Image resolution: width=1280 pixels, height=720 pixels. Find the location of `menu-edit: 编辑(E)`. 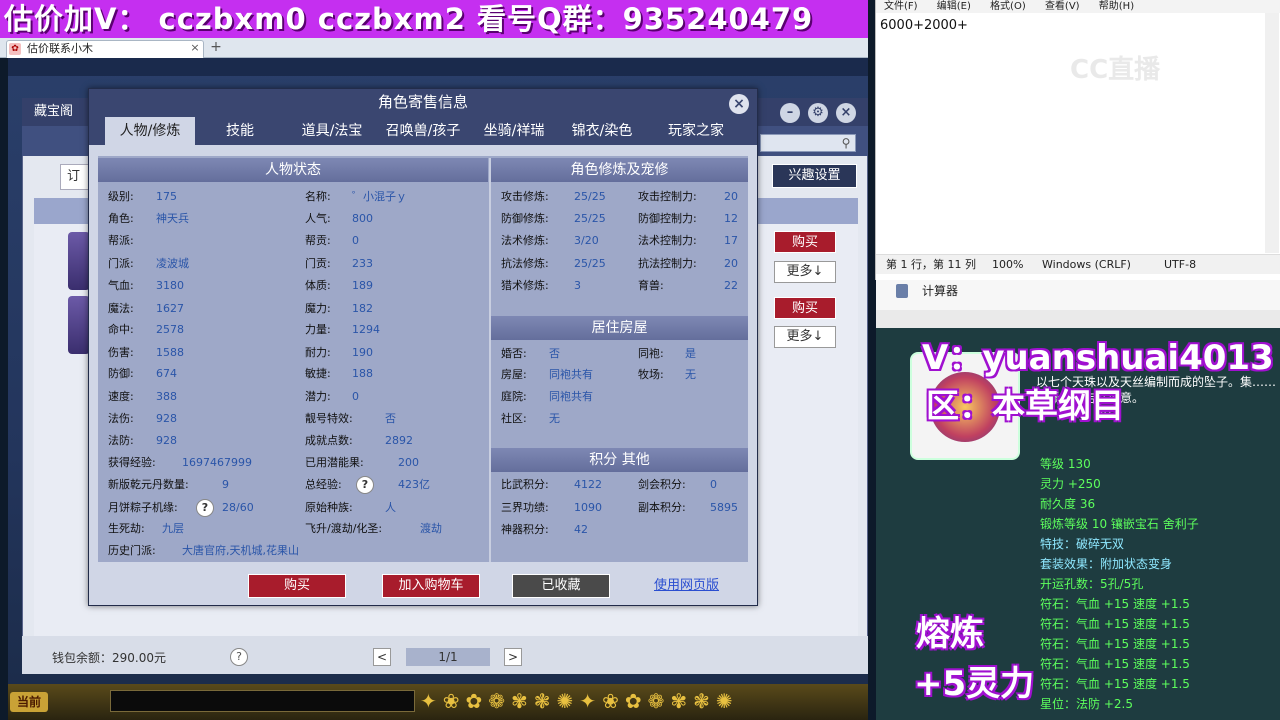

menu-edit: 编辑(E) is located at coordinates (954, 6).